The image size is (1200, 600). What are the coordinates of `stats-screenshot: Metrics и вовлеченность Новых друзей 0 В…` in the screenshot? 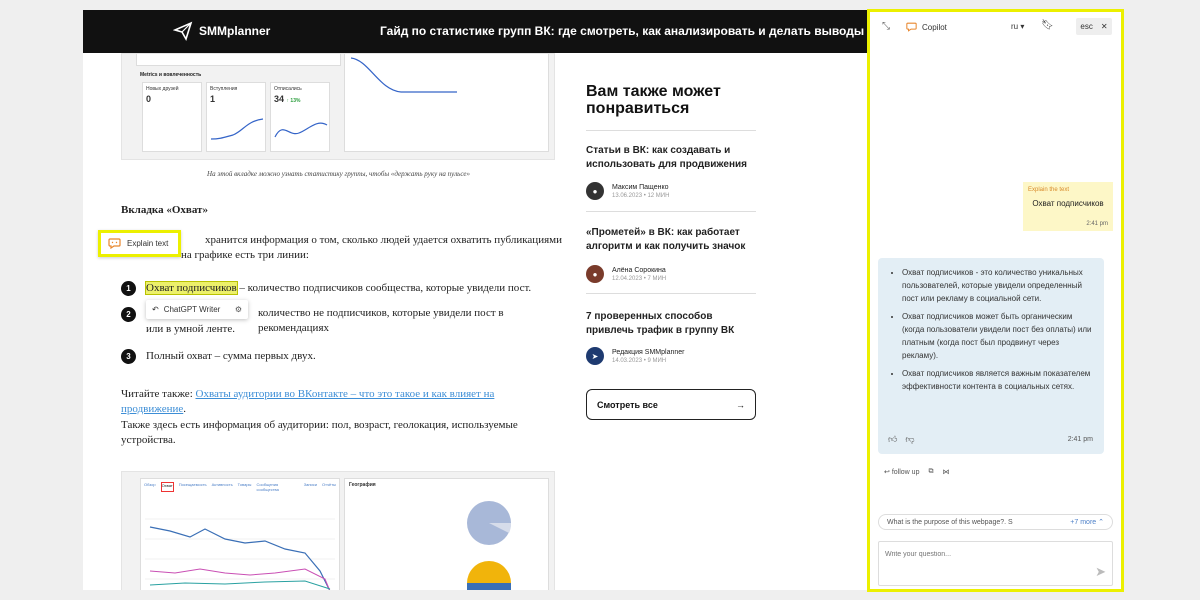 It's located at (338, 106).